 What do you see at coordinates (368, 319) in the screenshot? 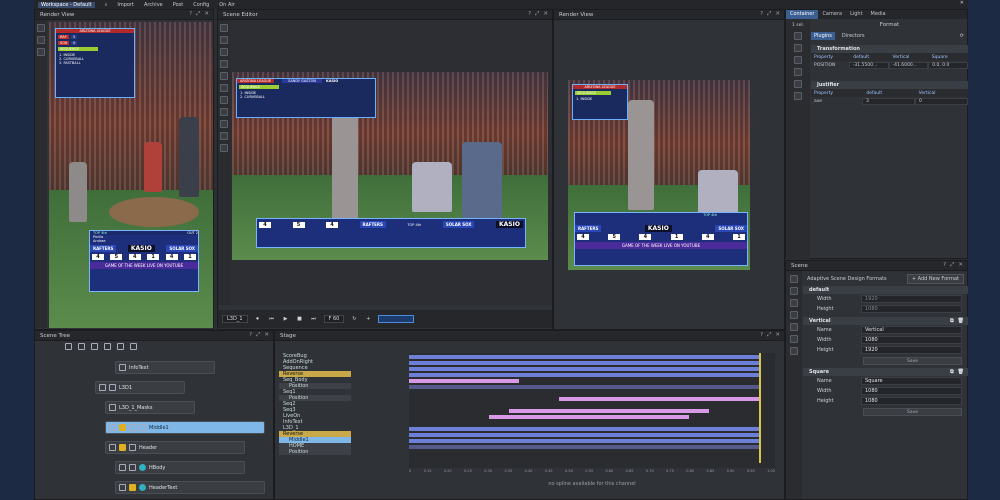
I see `add-key-icon: +` at bounding box center [368, 319].